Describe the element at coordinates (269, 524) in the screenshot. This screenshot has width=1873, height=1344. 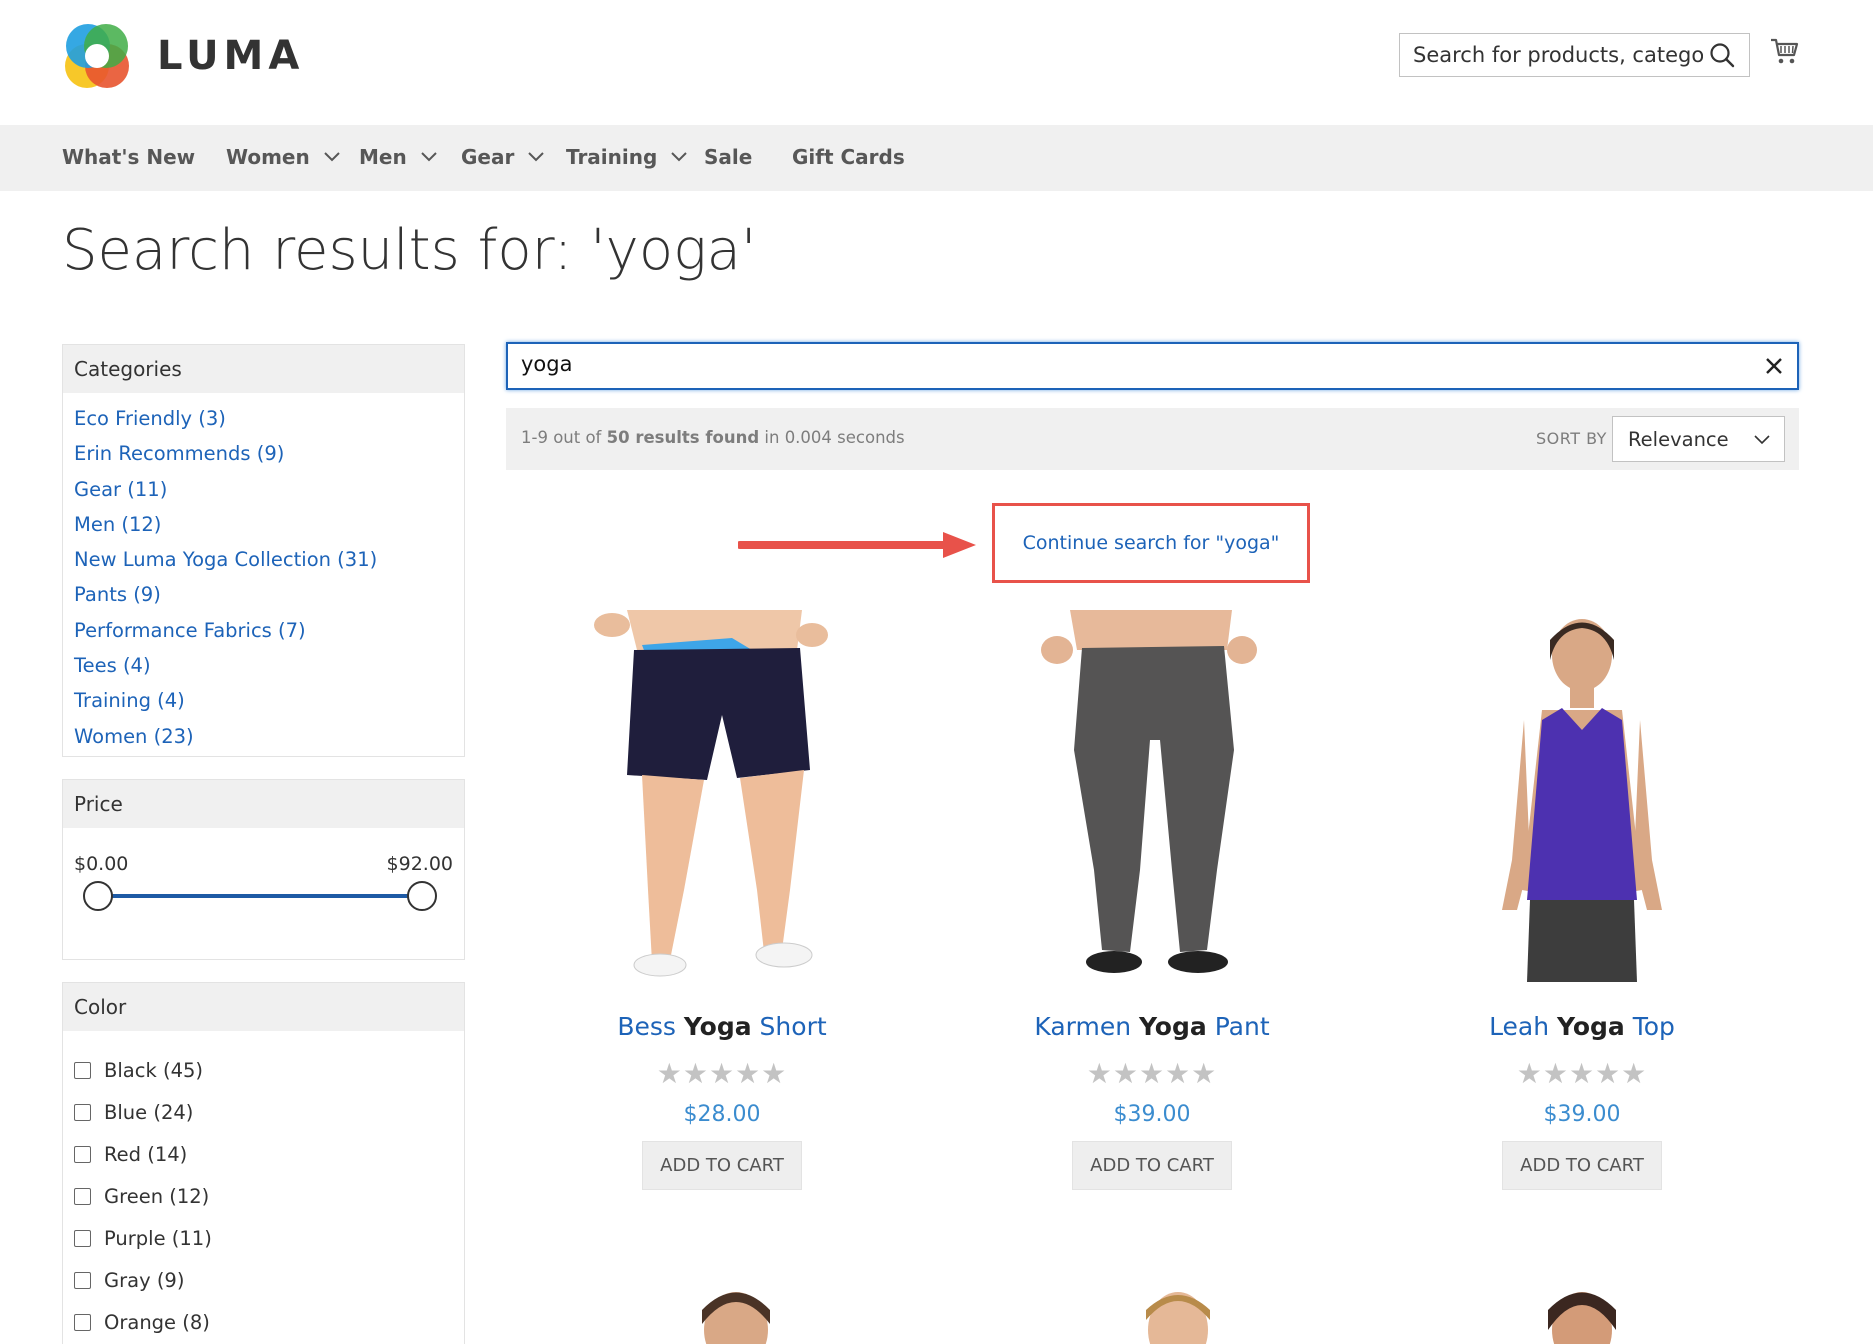
I see `category-link: Men (12)` at that location.